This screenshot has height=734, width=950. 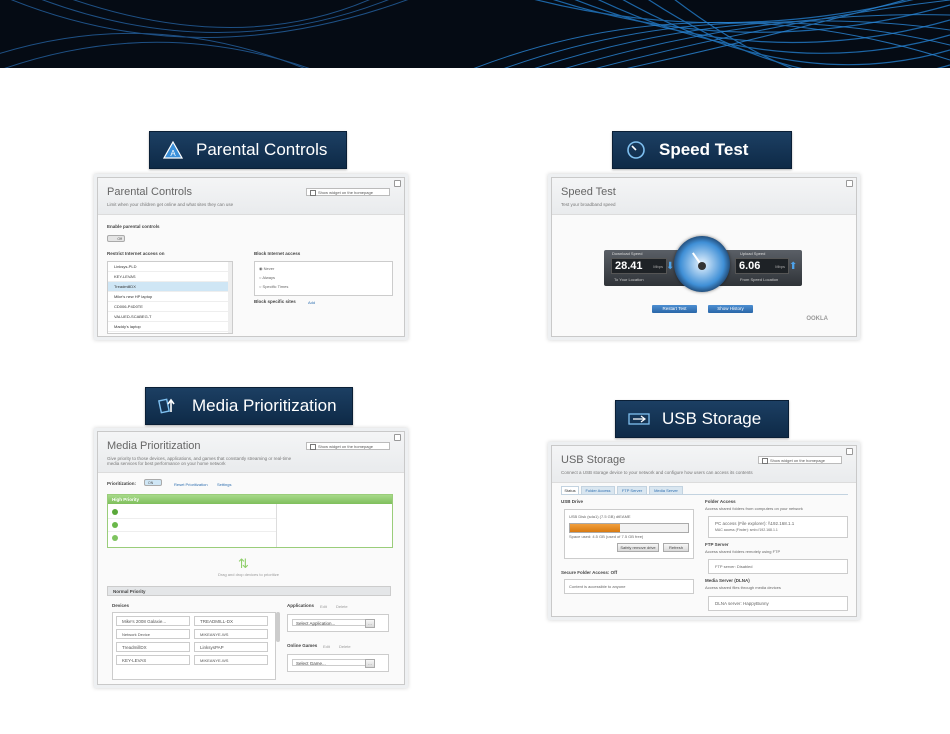 What do you see at coordinates (170, 307) in the screenshot?
I see `device-row: CD006-P4D0TE` at bounding box center [170, 307].